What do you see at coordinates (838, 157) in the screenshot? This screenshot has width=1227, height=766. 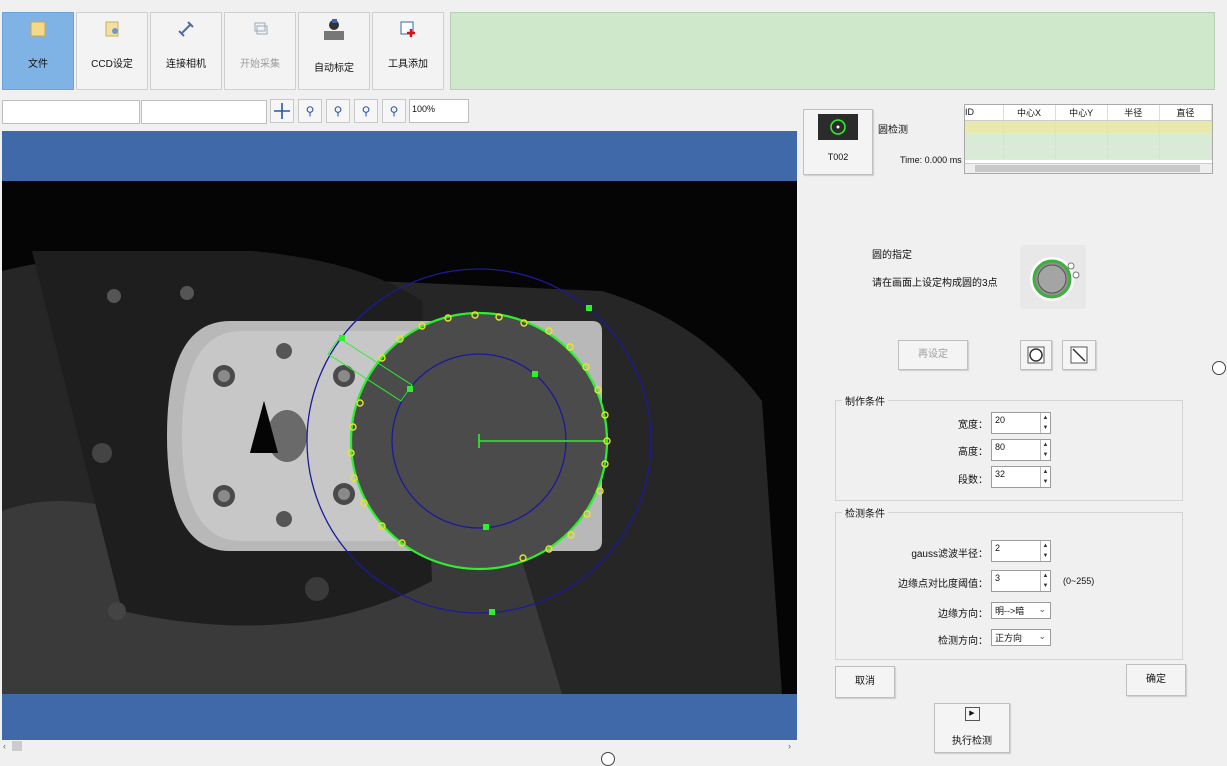 I see `tool-id: T002` at bounding box center [838, 157].